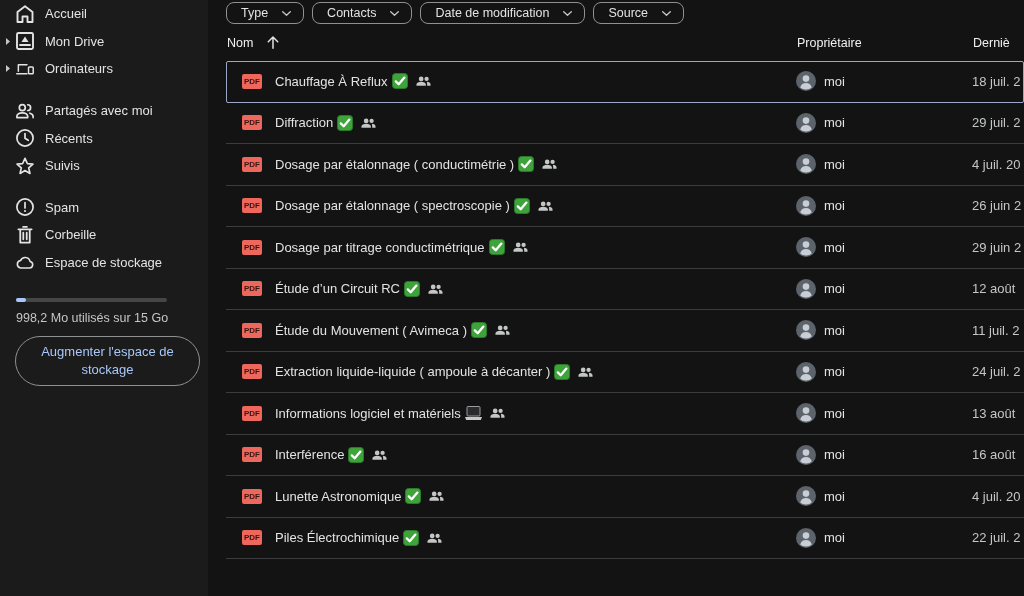 Image resolution: width=1024 pixels, height=596 pixels. I want to click on sidebar-item: Corbeille, so click(97, 235).